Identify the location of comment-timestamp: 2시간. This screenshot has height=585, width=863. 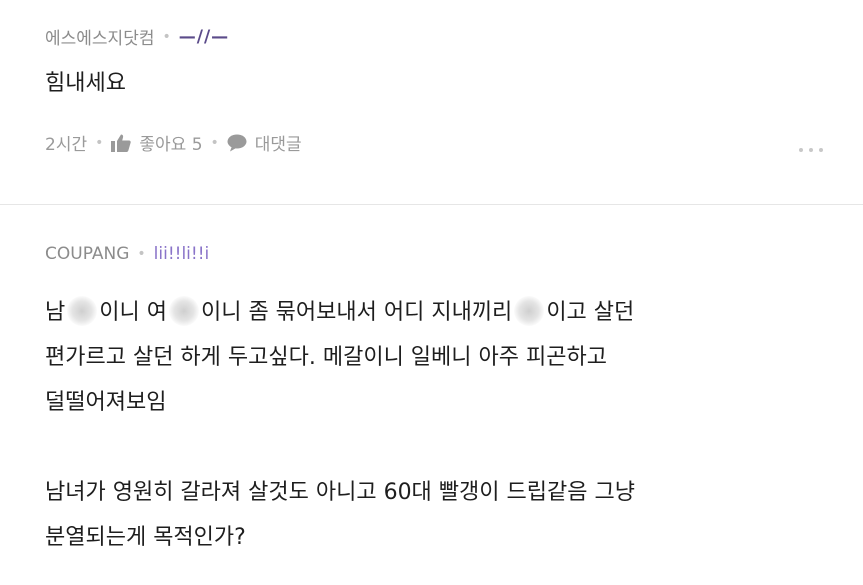
(66, 145).